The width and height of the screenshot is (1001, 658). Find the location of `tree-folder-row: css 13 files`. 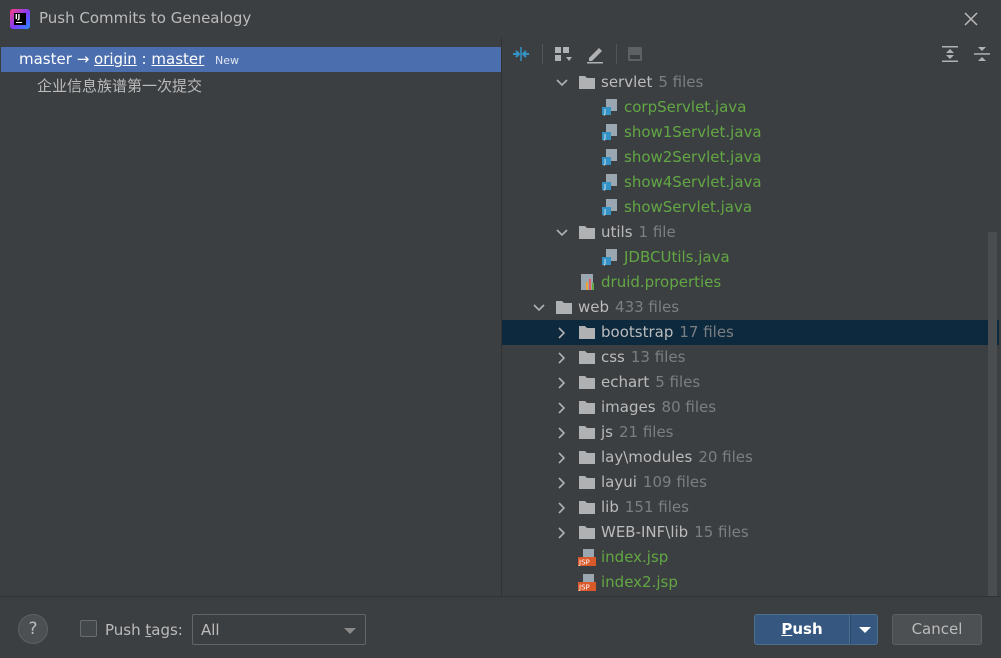

tree-folder-row: css 13 files is located at coordinates (750, 357).